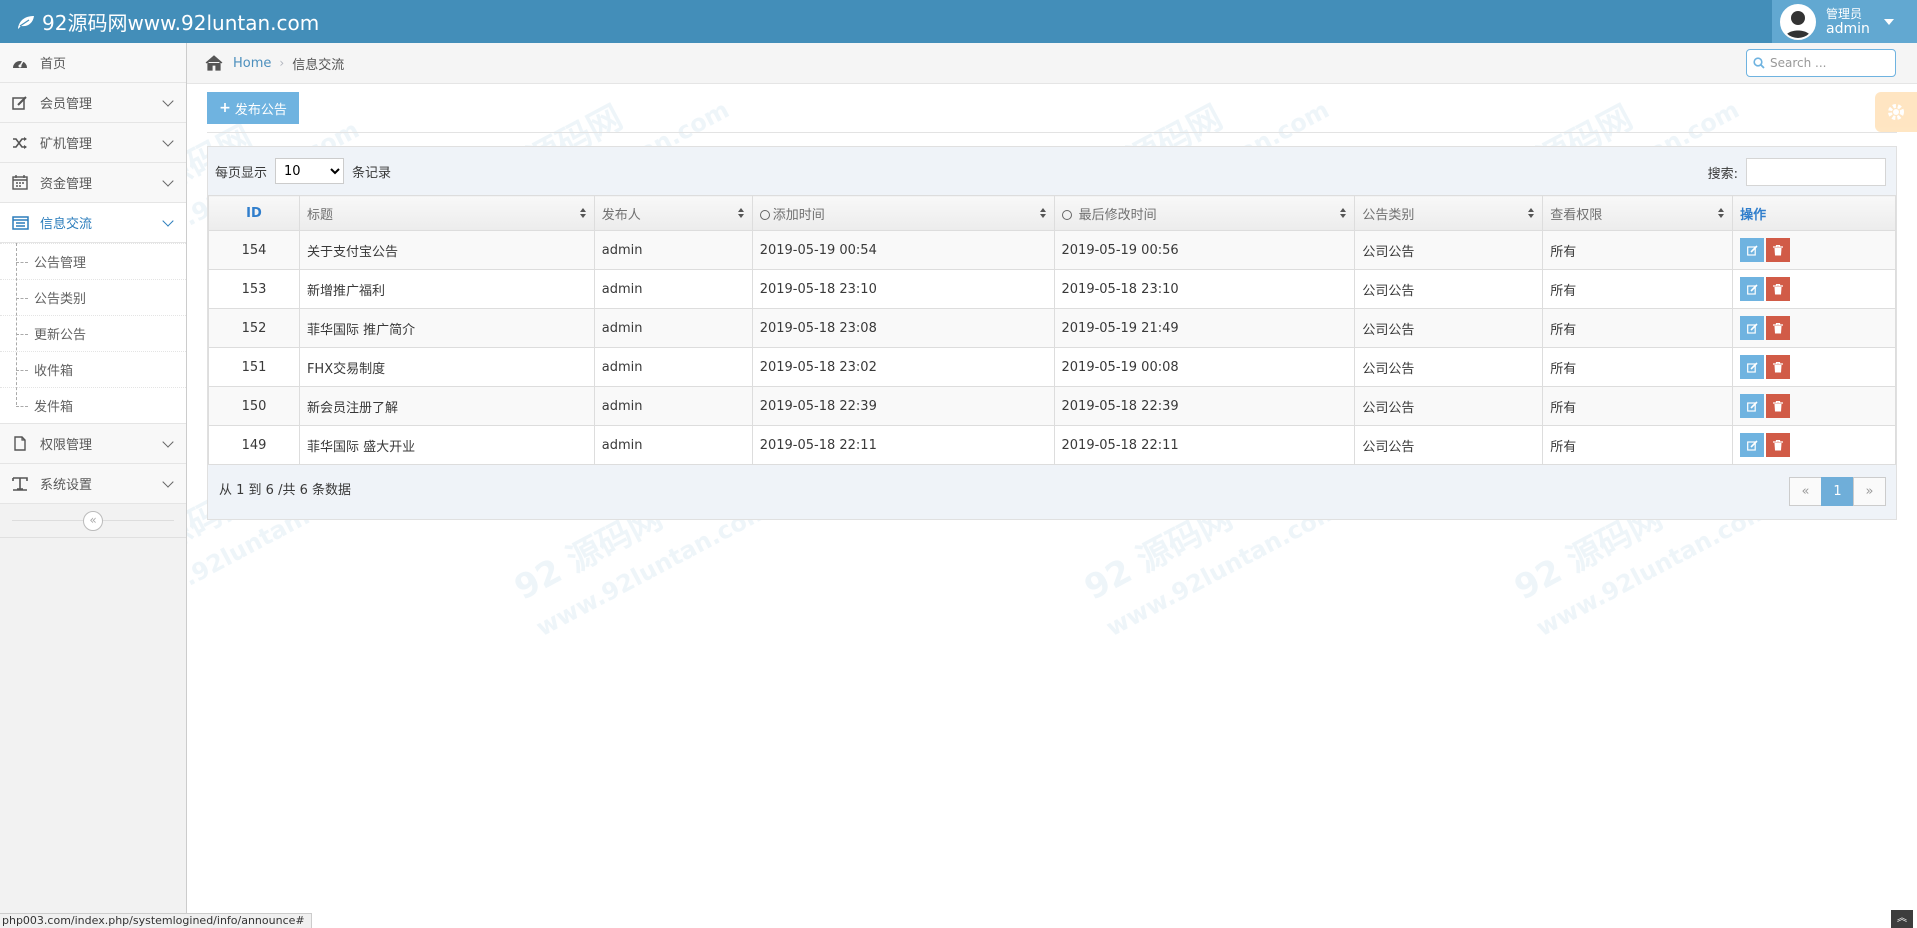 This screenshot has width=1917, height=928. Describe the element at coordinates (1869, 491) in the screenshot. I see `pagination-next: »` at that location.